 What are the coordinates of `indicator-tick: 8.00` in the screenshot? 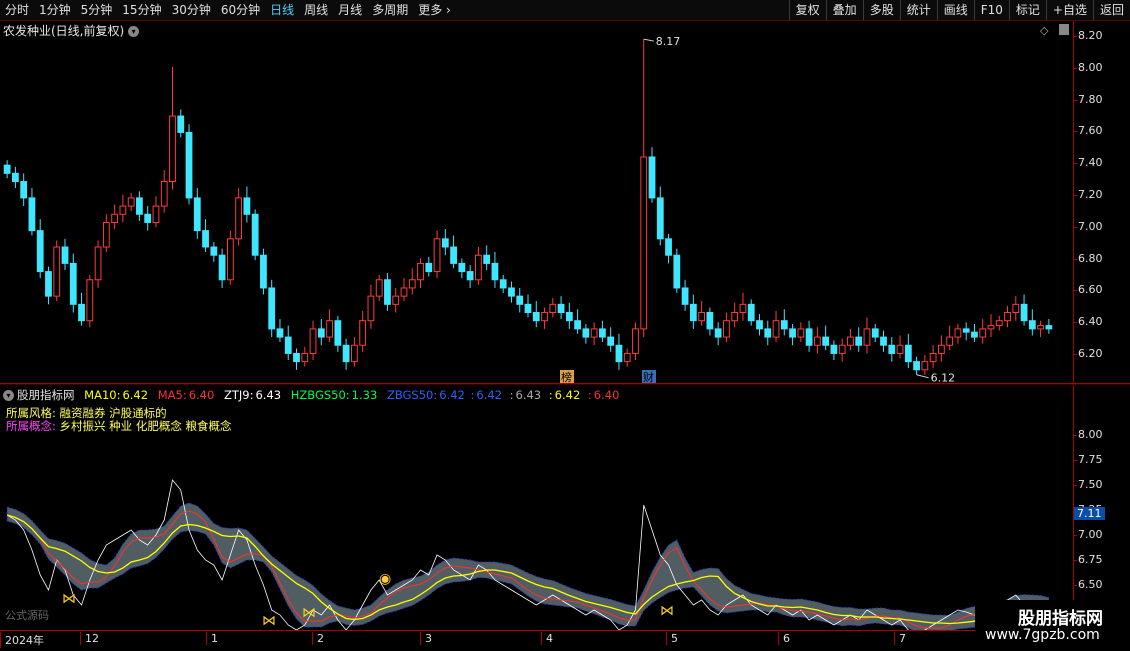 It's located at (1088, 434).